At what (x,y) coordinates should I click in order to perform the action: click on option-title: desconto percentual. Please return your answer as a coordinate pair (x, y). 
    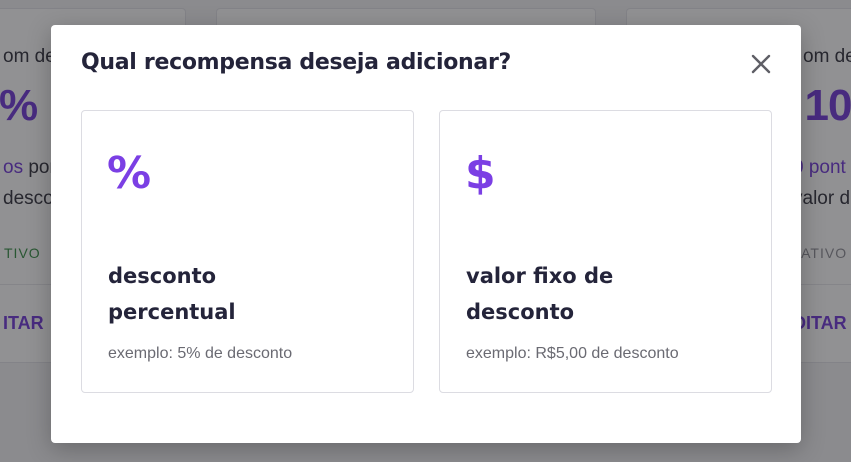
    Looking at the image, I should click on (172, 294).